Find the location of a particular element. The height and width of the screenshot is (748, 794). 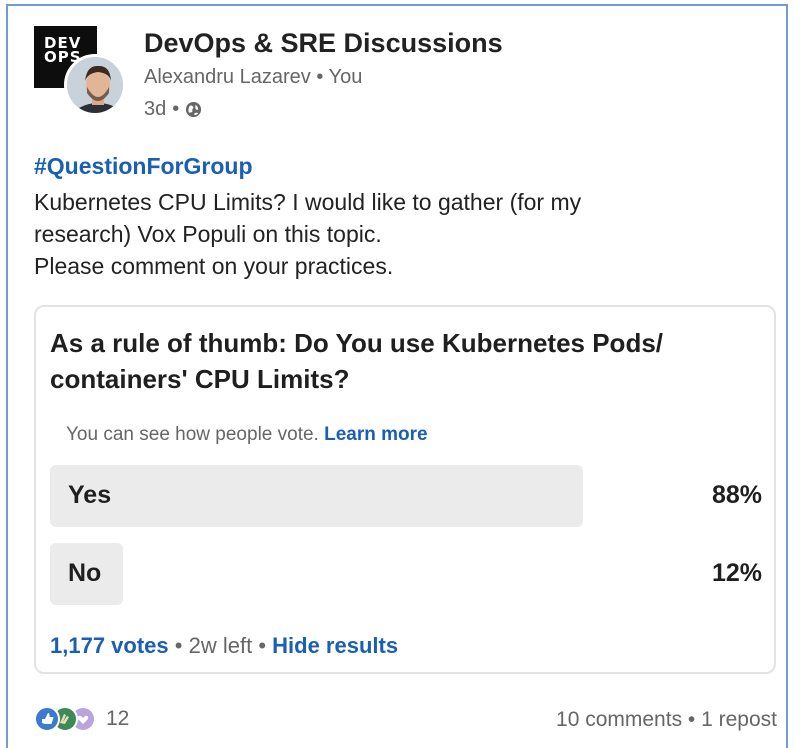

author-relation: You is located at coordinates (345, 77).